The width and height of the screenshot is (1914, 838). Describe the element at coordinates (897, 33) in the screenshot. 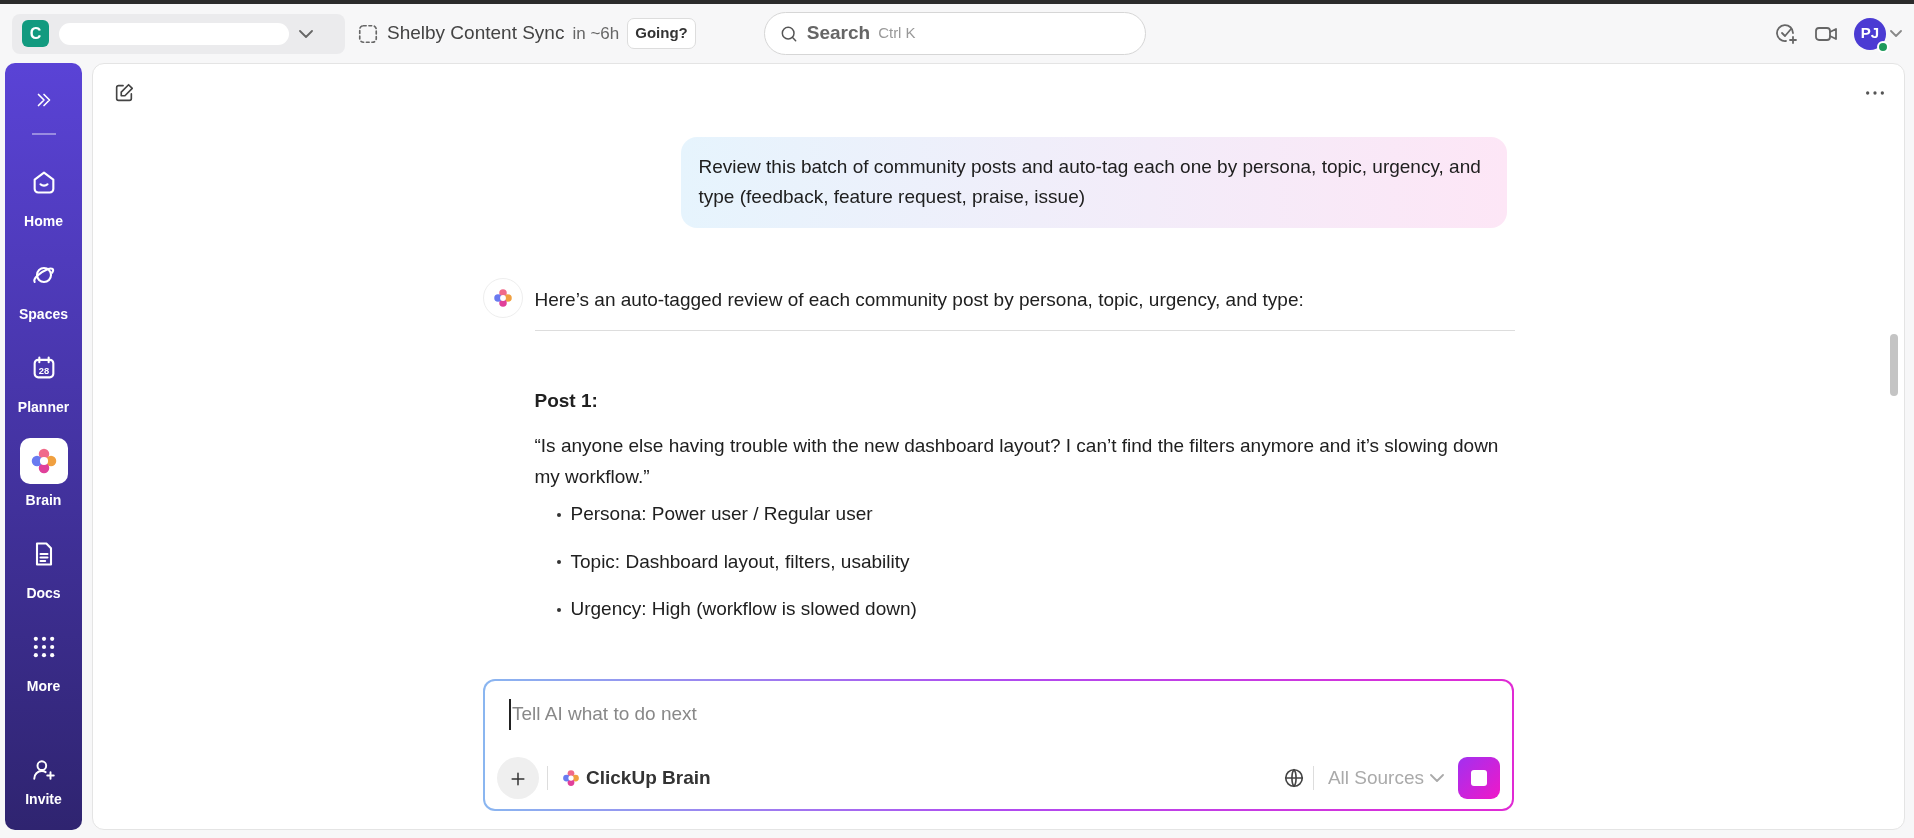

I see `shortcut-hint: Ctrl K` at that location.